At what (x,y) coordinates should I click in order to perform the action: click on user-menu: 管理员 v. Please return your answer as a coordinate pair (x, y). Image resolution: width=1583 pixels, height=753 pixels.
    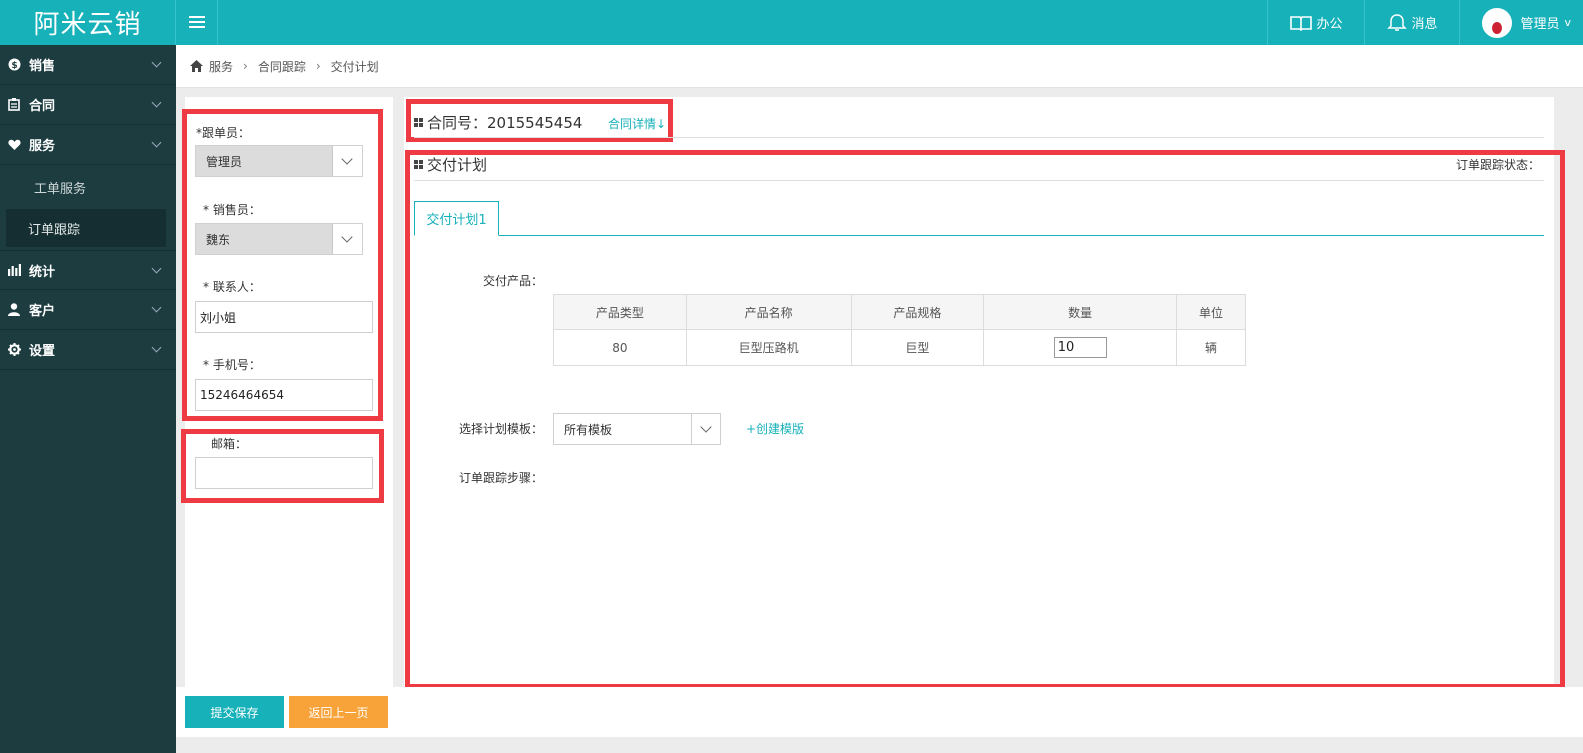
    Looking at the image, I should click on (1521, 22).